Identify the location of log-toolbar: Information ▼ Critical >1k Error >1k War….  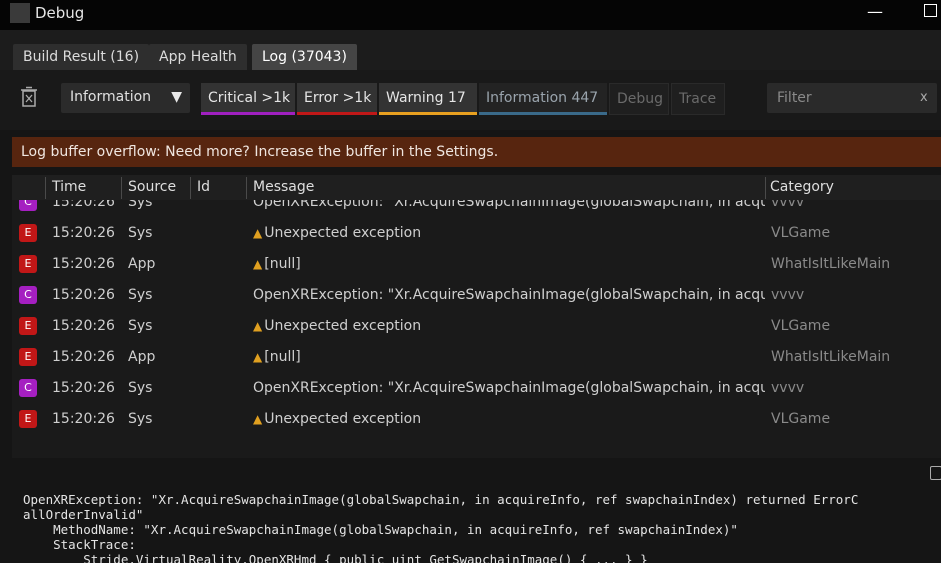
(470, 100).